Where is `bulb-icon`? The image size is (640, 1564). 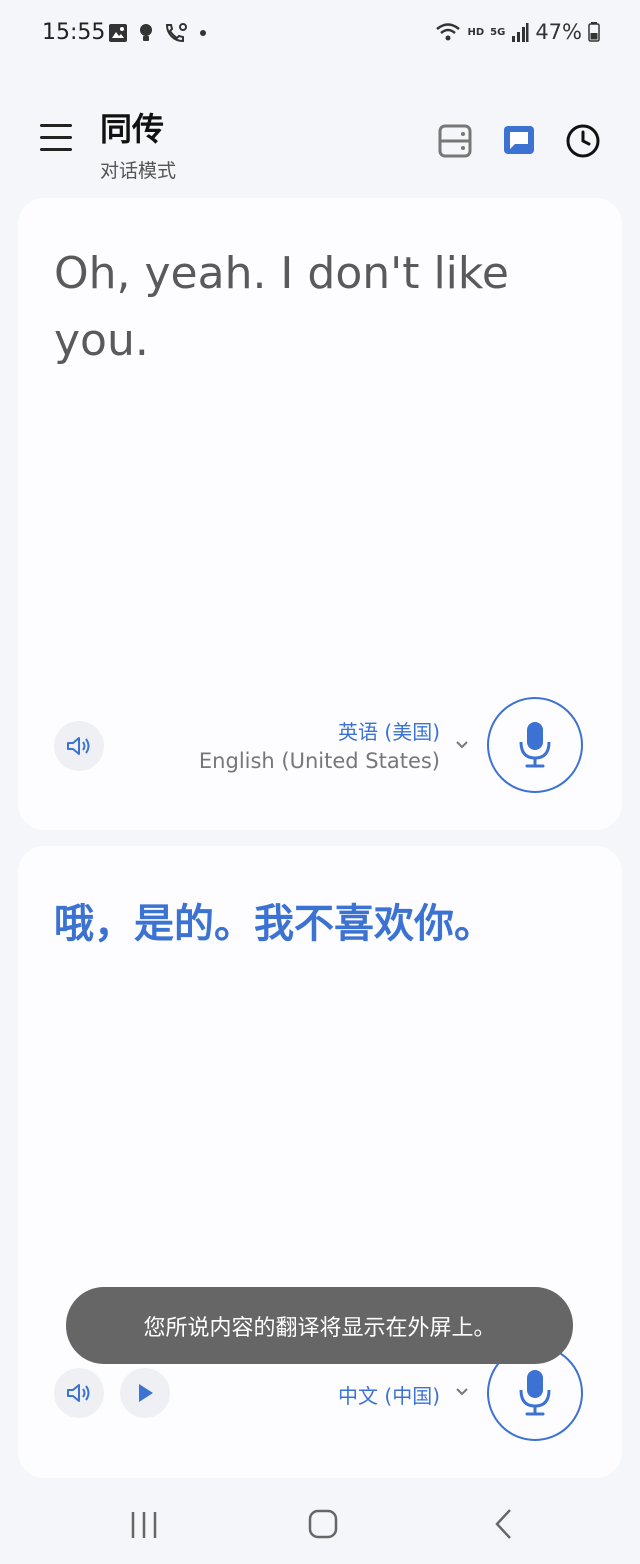 bulb-icon is located at coordinates (146, 32).